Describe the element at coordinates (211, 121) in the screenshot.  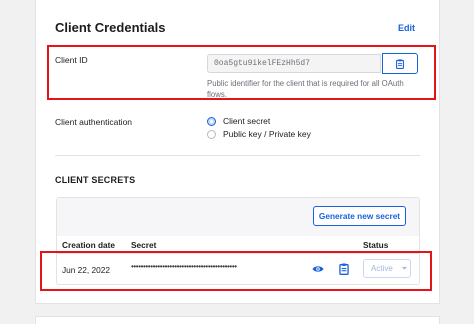
I see `radio-button-checked` at that location.